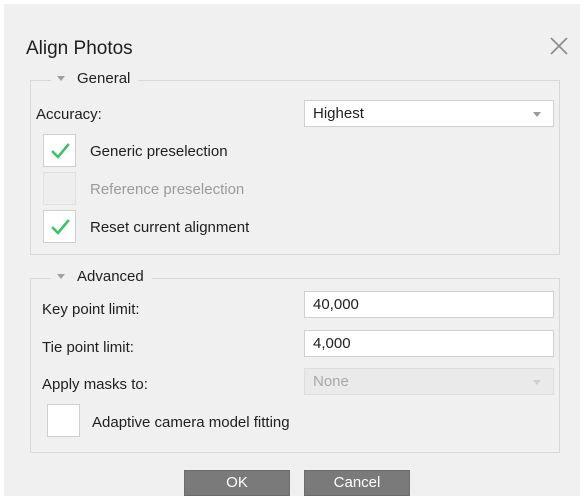 This screenshot has height=500, width=584. I want to click on general-group-header: General, so click(95, 78).